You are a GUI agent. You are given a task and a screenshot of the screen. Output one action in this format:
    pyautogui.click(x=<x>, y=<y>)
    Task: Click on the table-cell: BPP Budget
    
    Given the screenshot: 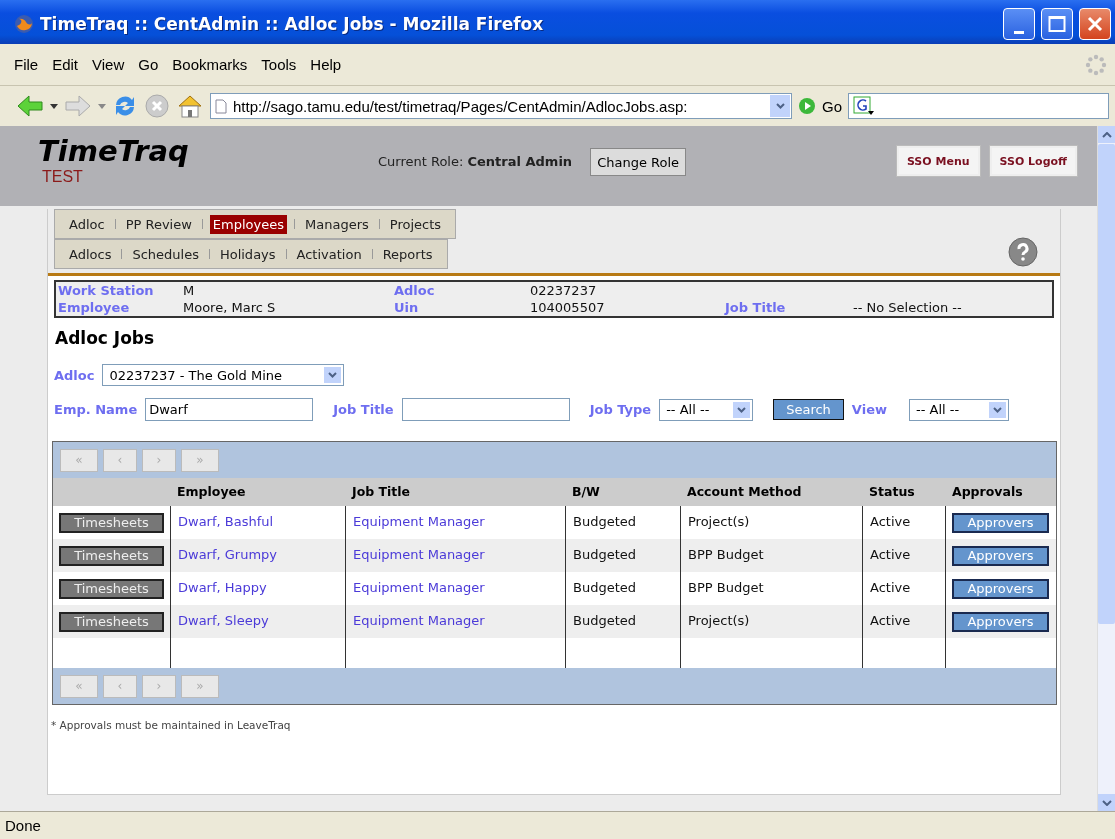 What is the action you would take?
    pyautogui.click(x=771, y=555)
    